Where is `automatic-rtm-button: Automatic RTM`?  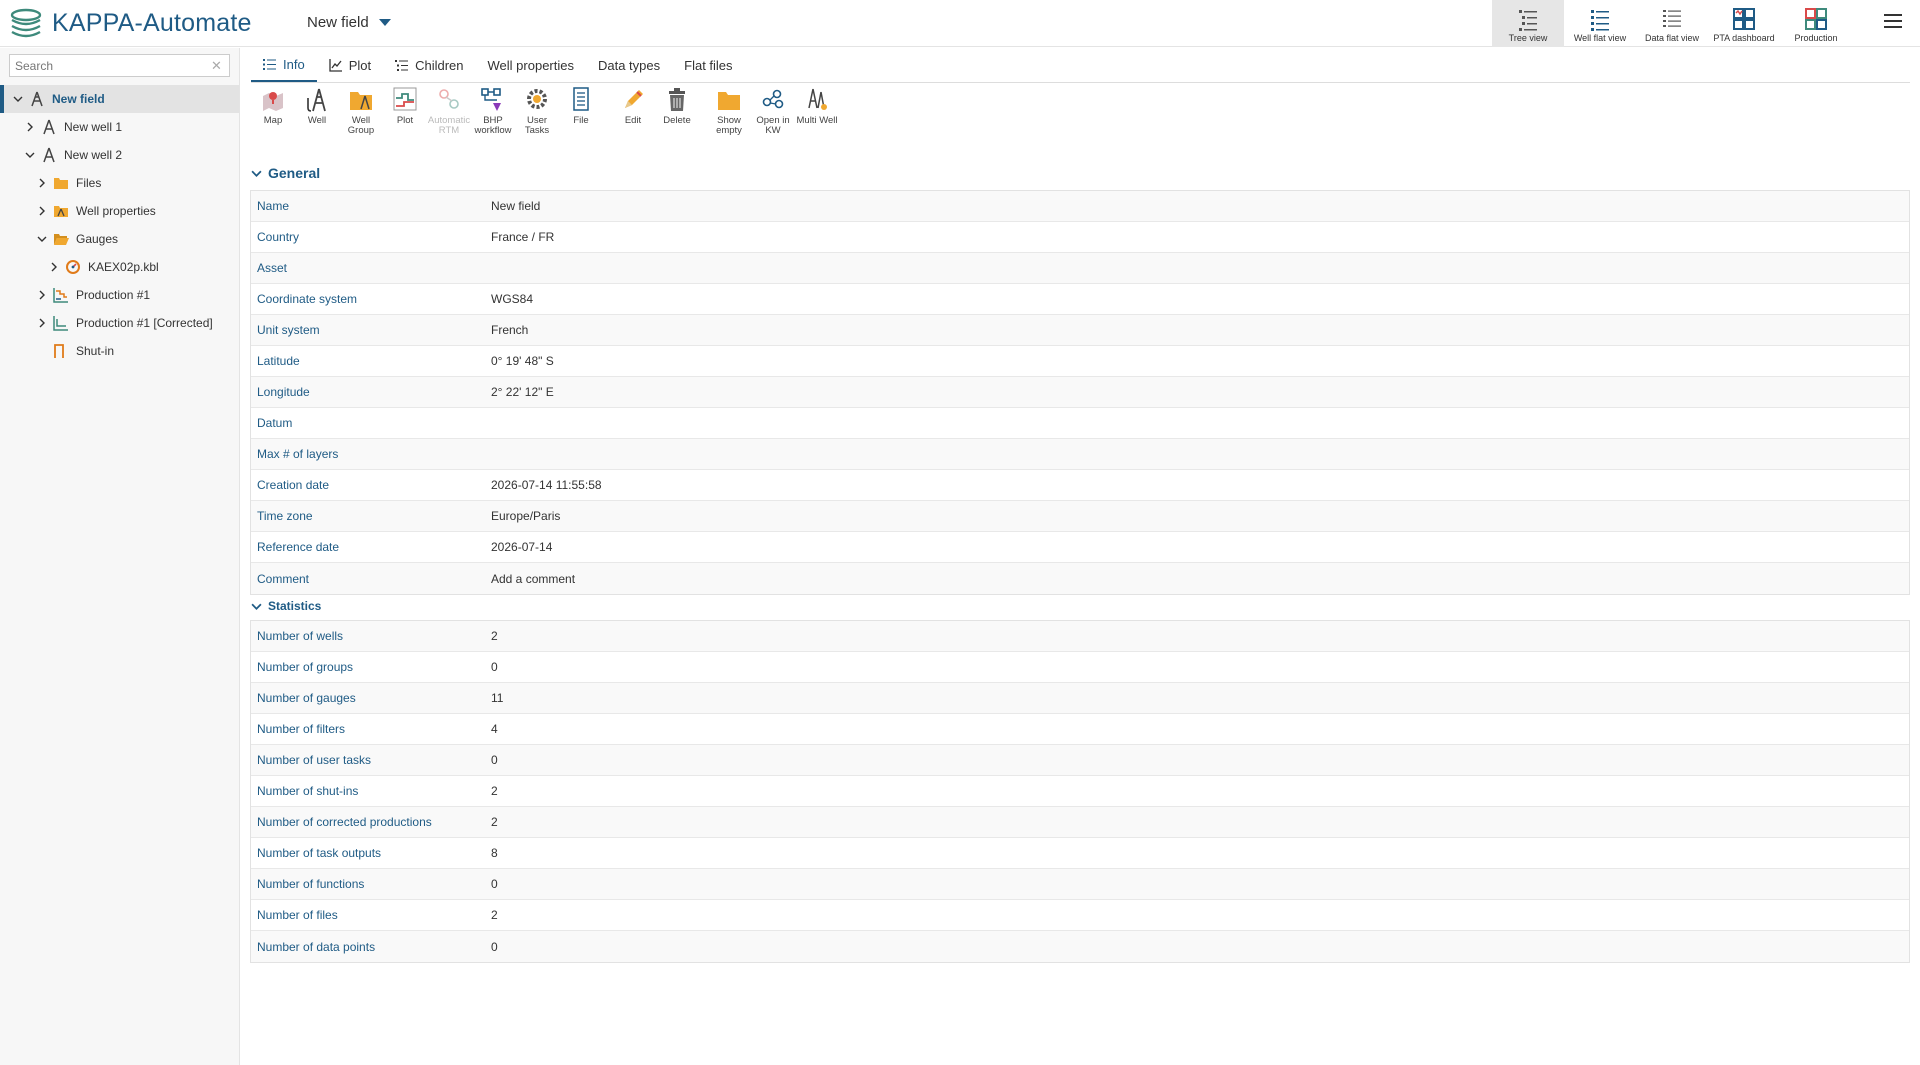
automatic-rtm-button: Automatic RTM is located at coordinates (449, 117).